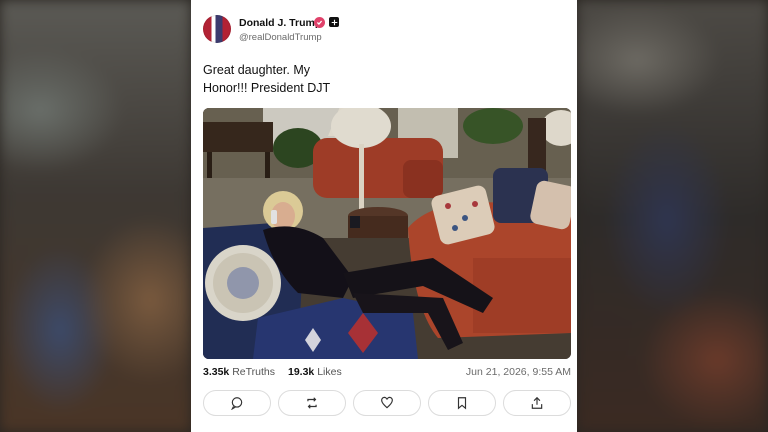  Describe the element at coordinates (319, 22) in the screenshot. I see `verified-badge-icon` at that location.